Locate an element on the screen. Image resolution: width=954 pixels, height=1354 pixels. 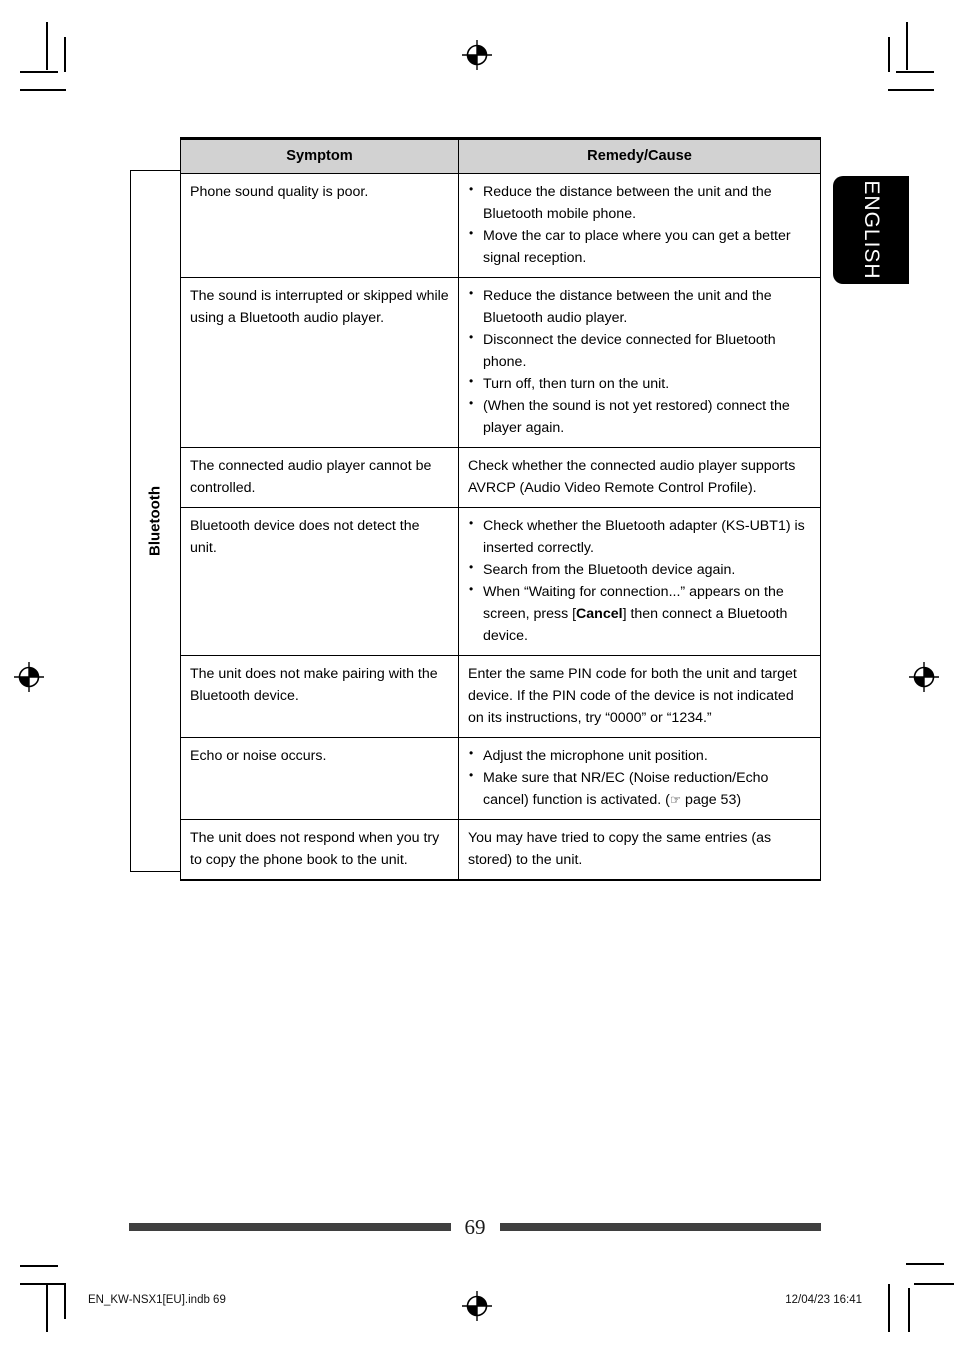
symptom-cell: Echo or noise occurs. is located at coordinates (319, 778).